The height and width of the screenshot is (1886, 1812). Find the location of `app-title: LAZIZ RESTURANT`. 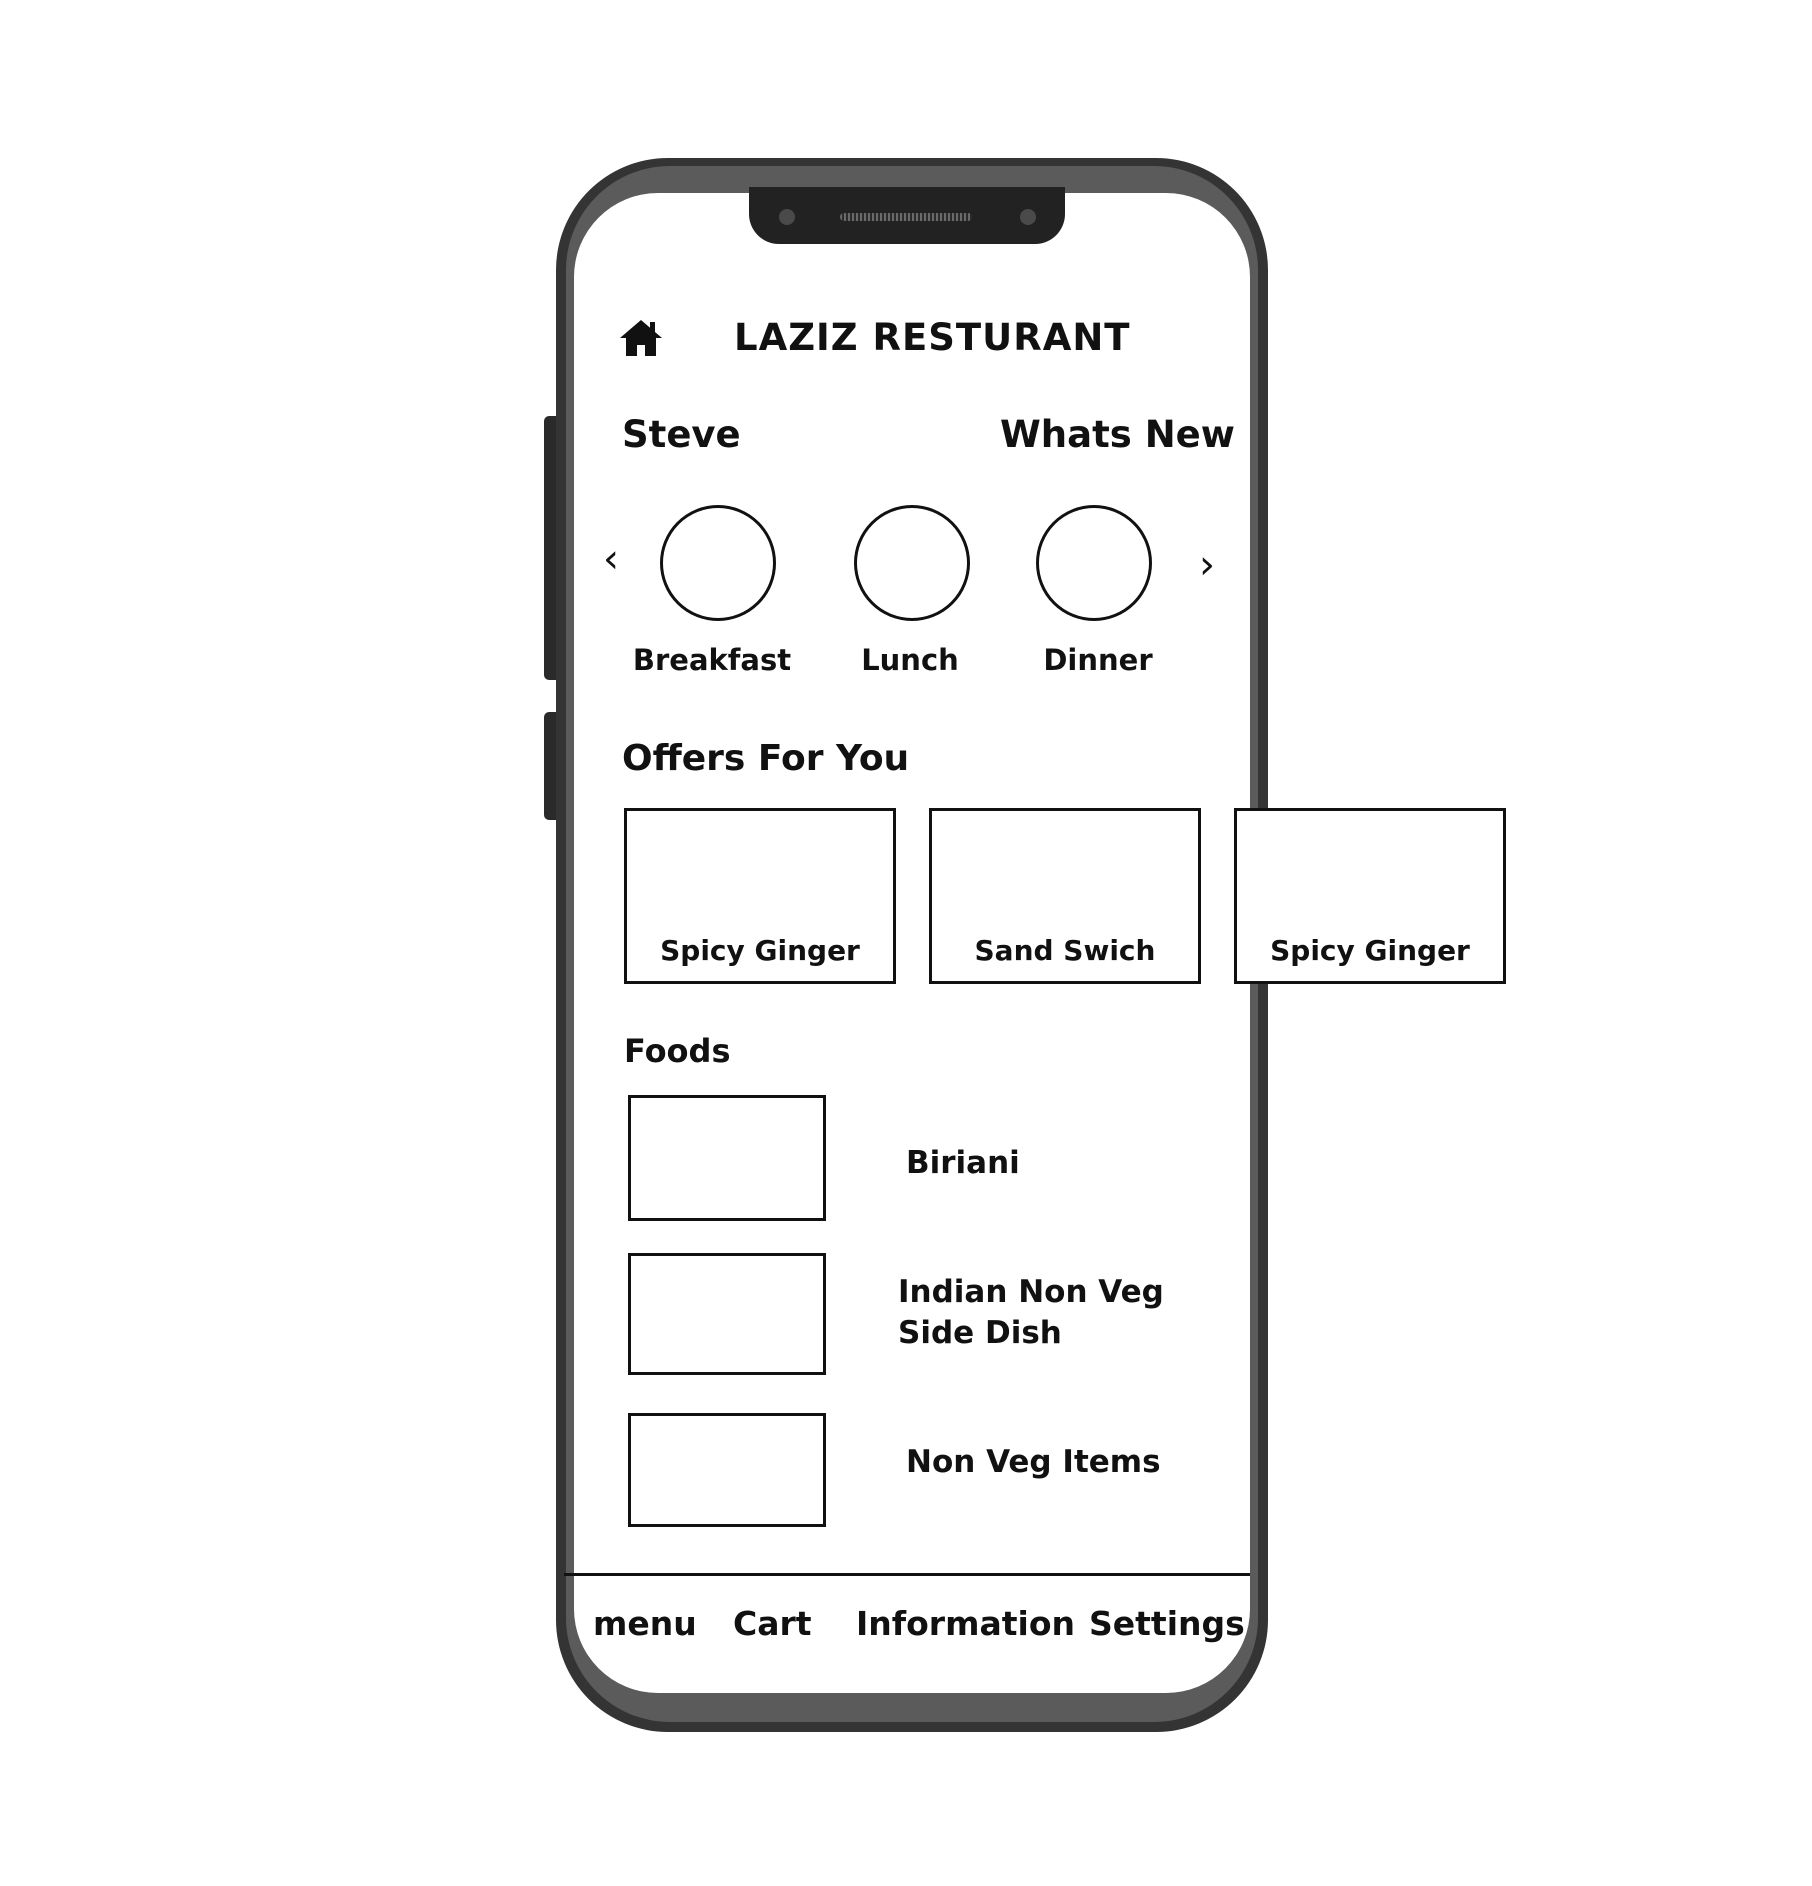

app-title: LAZIZ RESTURANT is located at coordinates (932, 337).